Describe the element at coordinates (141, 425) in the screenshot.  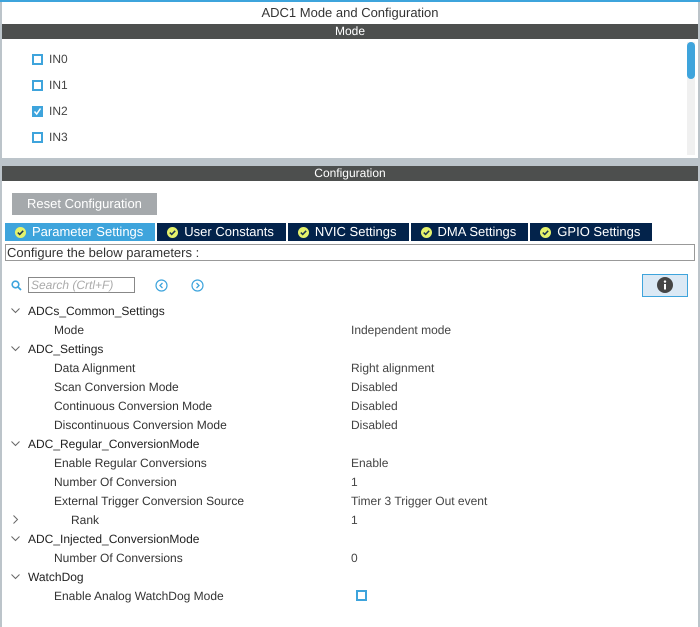
I see `parameter-label: Discontinuous Conversion Mode` at that location.